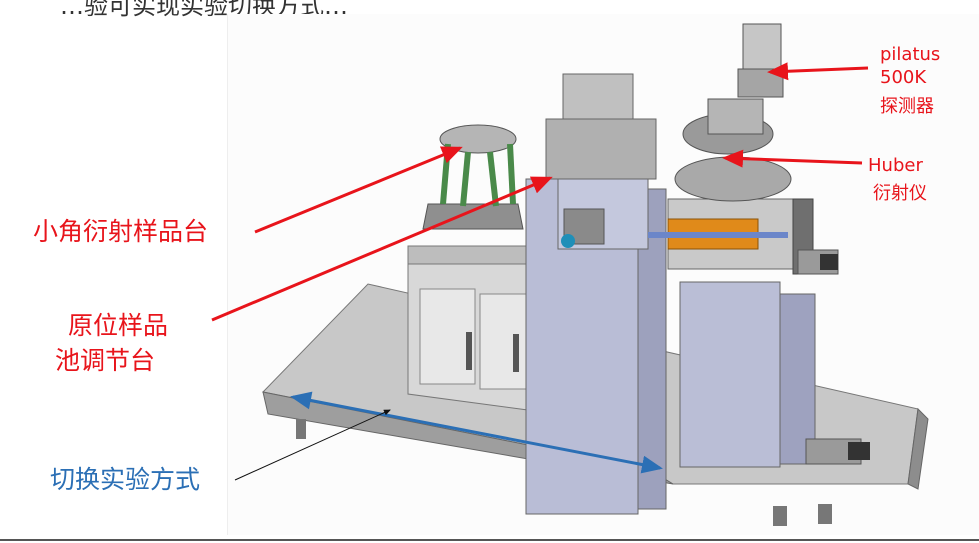 The height and width of the screenshot is (543, 979). I want to click on label-in-situ-stage-line2: 池调节台, so click(105, 360).